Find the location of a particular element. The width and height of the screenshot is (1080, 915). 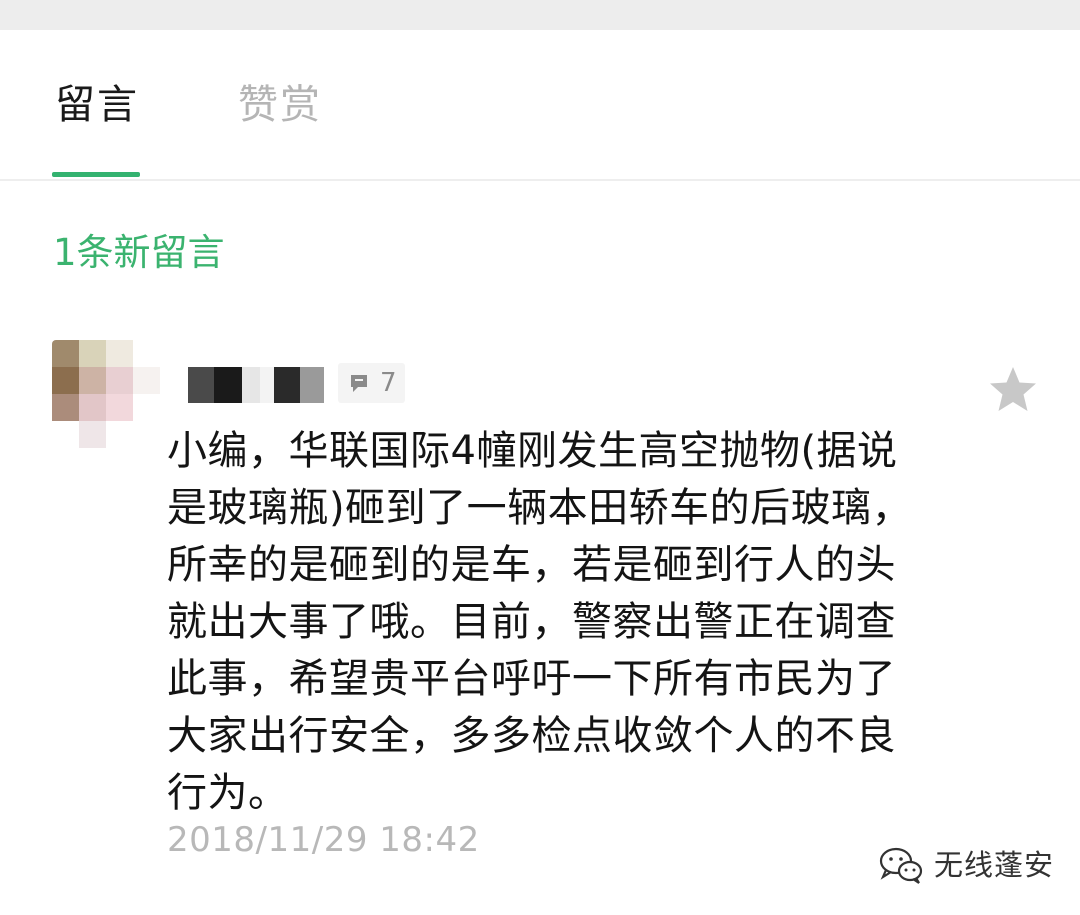

watermark: 无线蓬安 is located at coordinates (965, 865).